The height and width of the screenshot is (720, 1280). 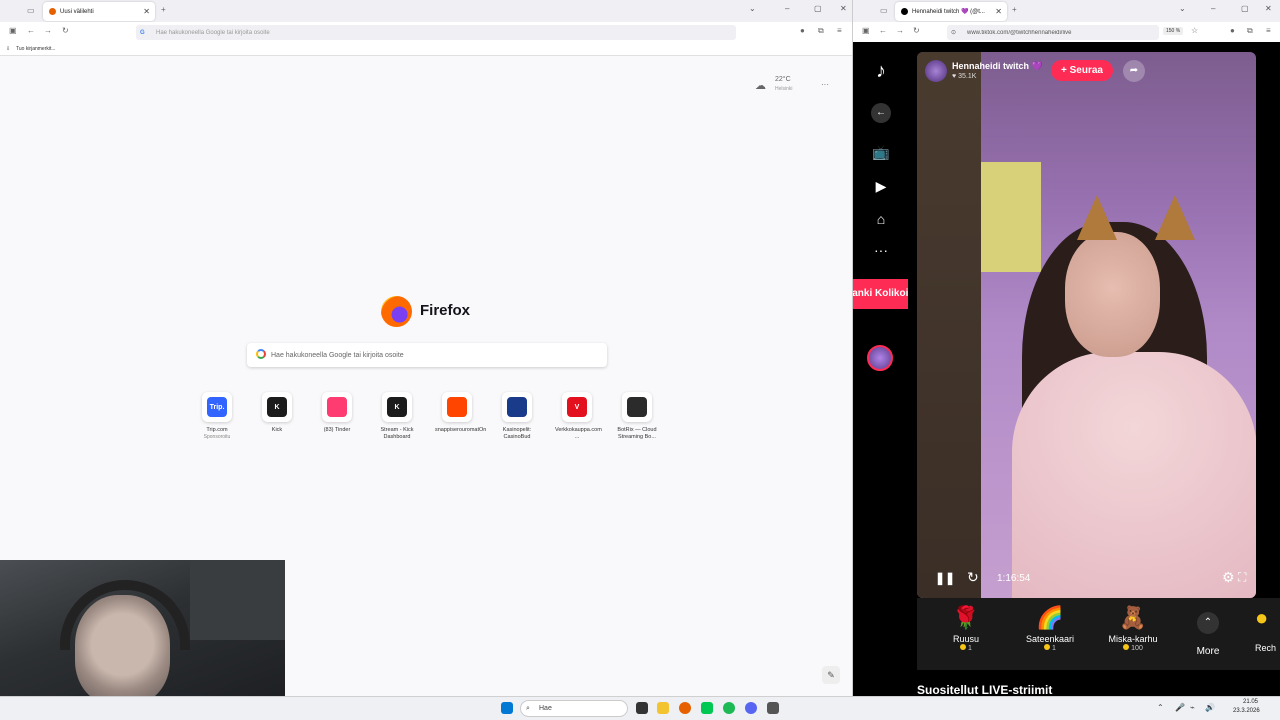 What do you see at coordinates (825, 84) in the screenshot?
I see `weather-options-icon: ···` at bounding box center [825, 84].